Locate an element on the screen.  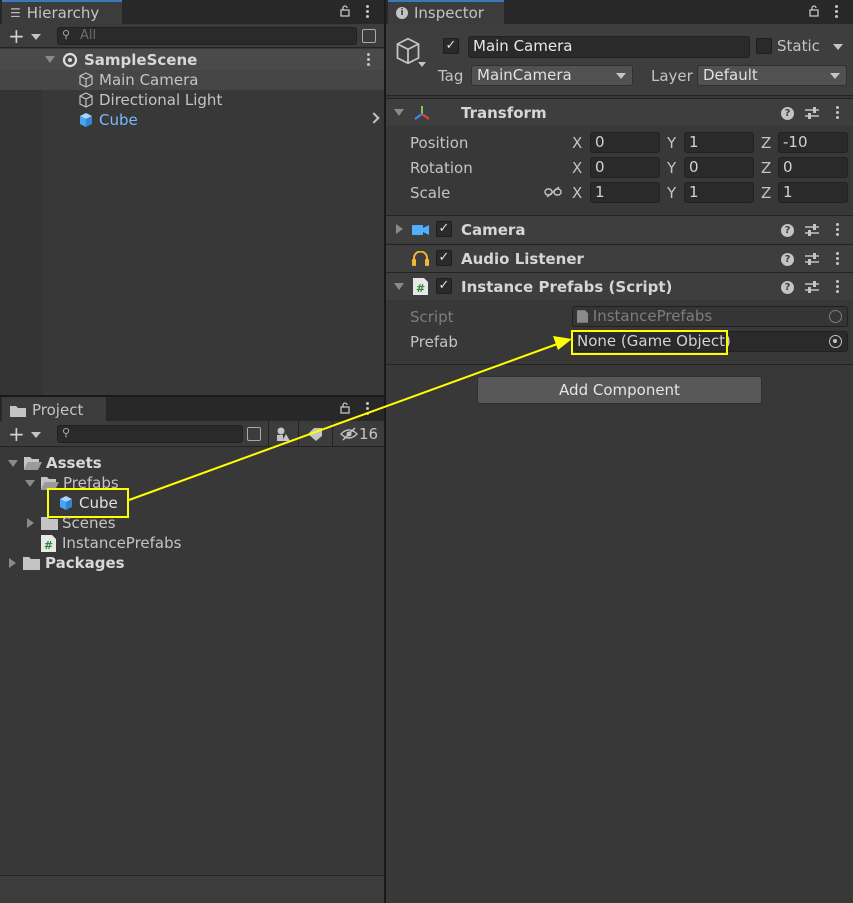
project-folder-scenes: Scenes is located at coordinates (192, 523).